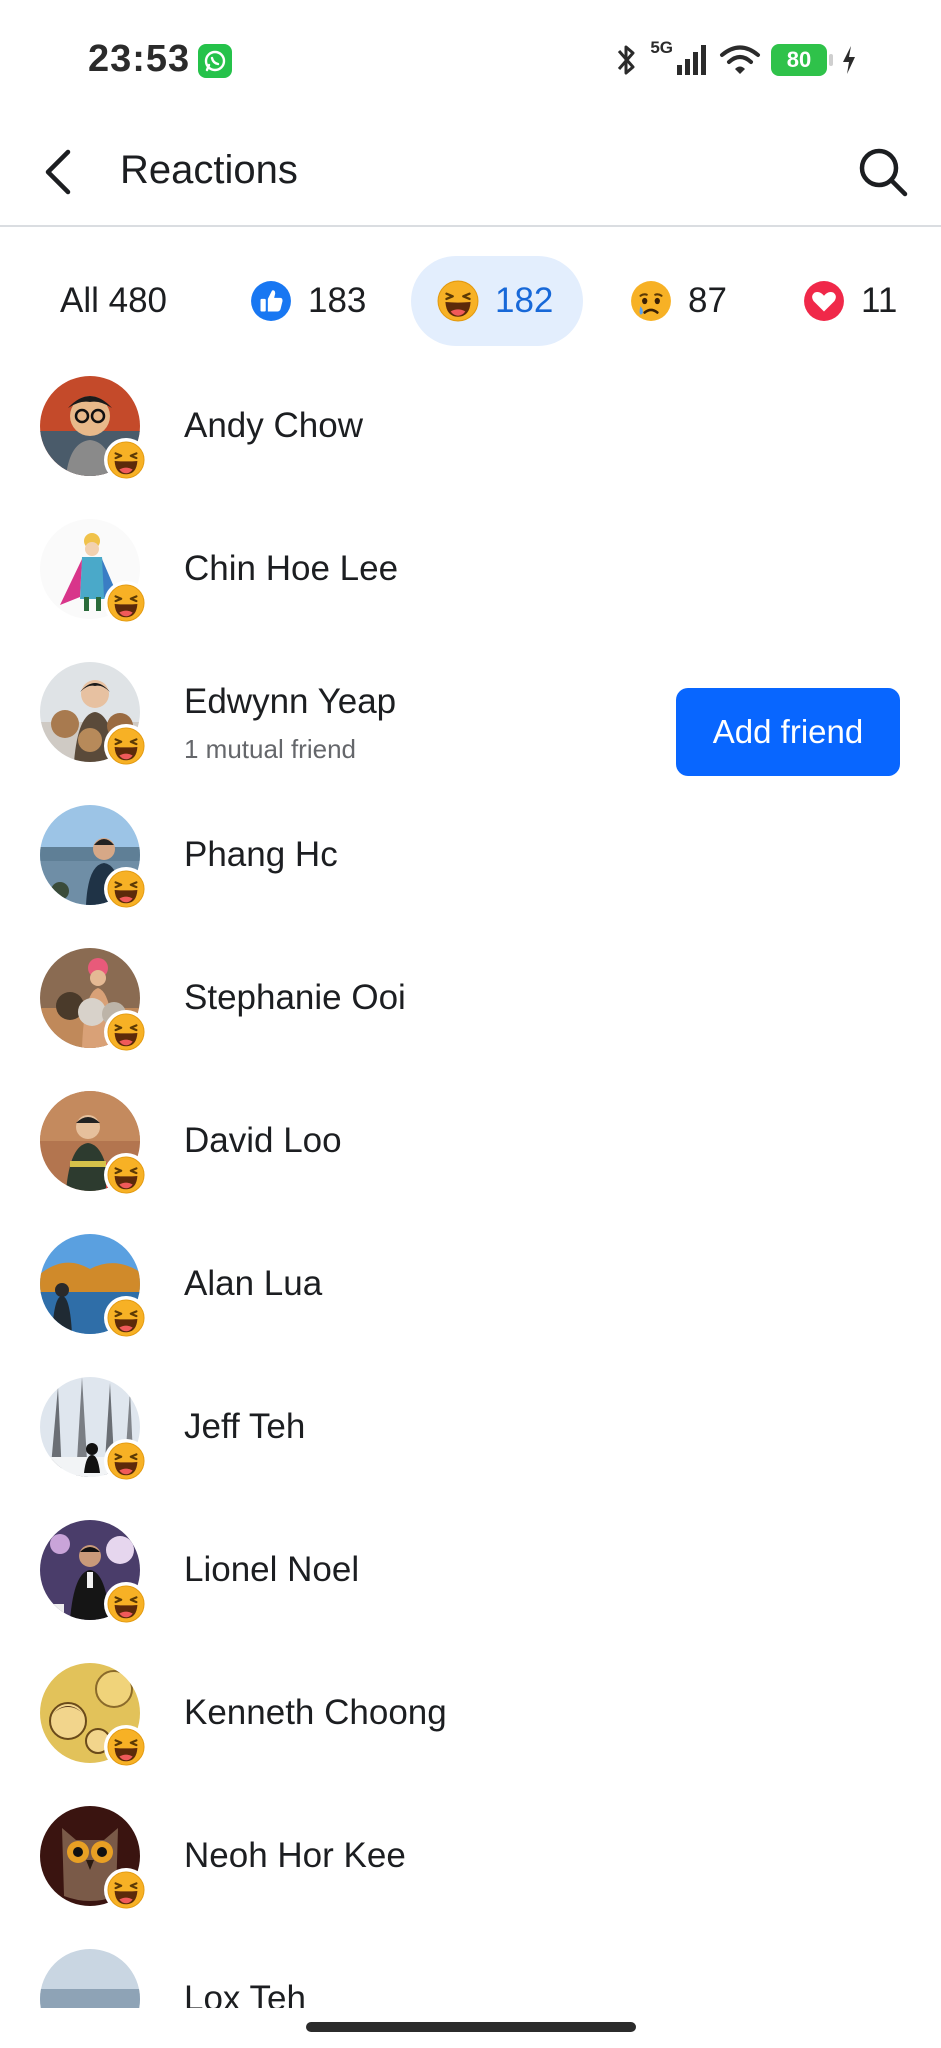 The image size is (941, 2048). I want to click on search-icon, so click(883, 172).